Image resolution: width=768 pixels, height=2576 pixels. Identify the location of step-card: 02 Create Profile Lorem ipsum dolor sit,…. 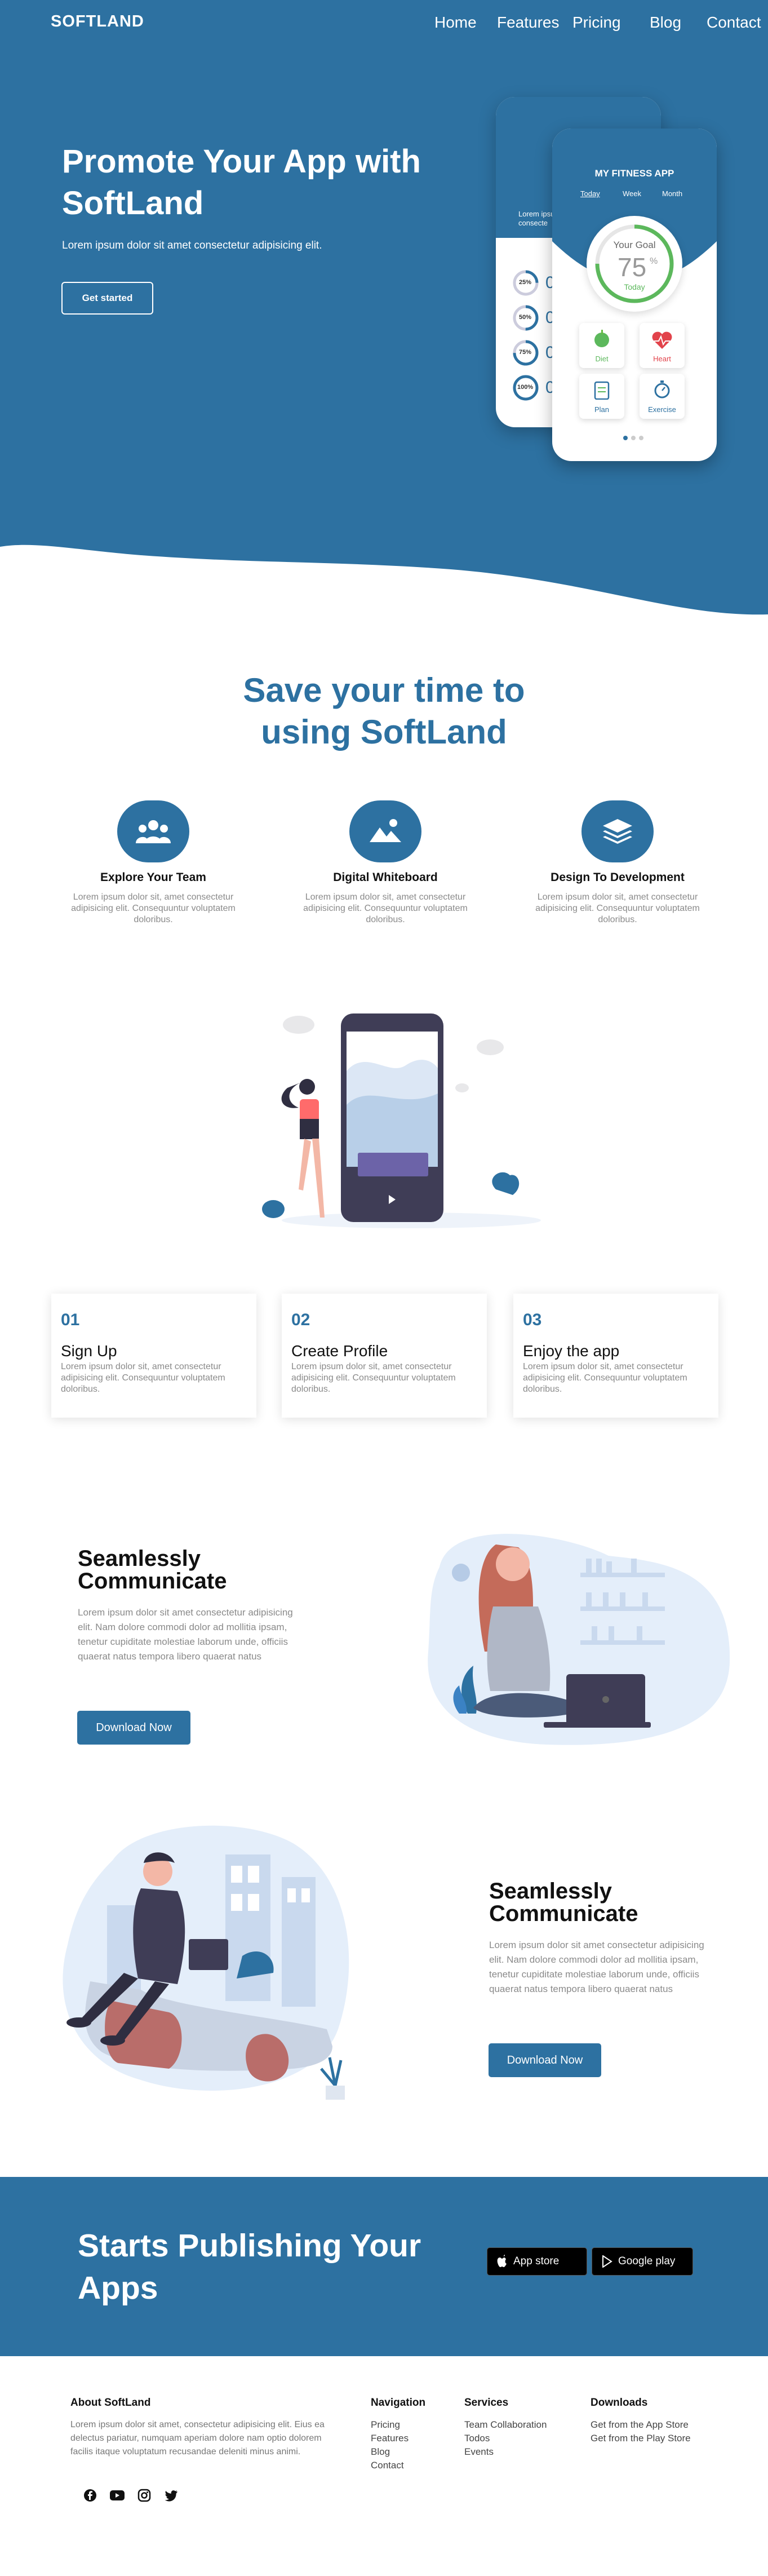
(384, 1356).